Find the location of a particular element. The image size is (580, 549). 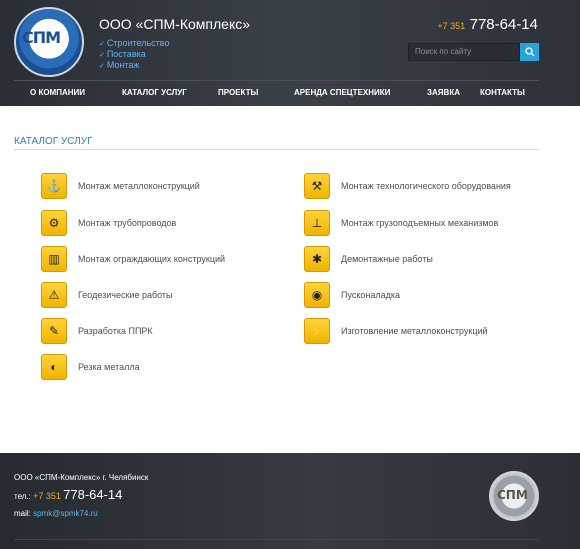

nav-request: ЗАЯВКА is located at coordinates (443, 92).